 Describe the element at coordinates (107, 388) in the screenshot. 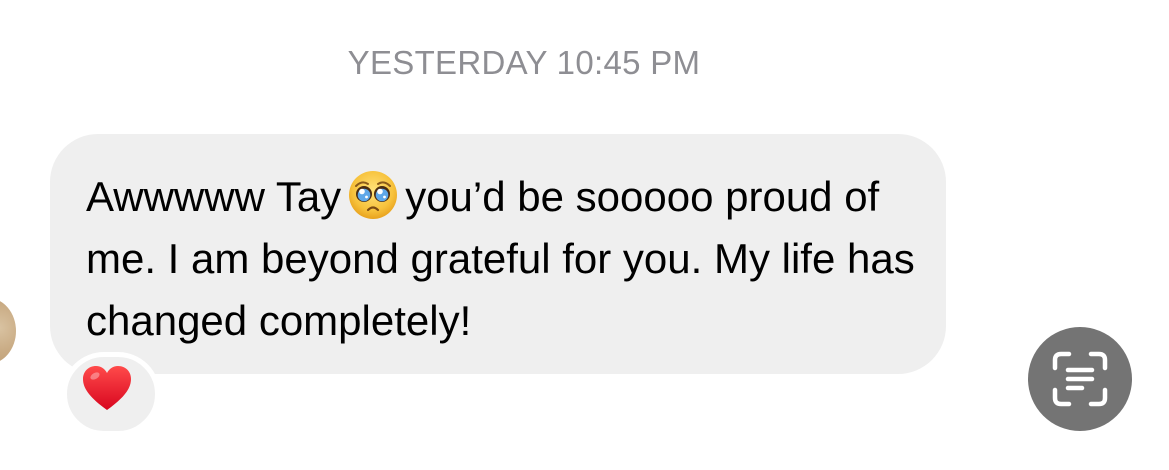

I see `heart-reaction-icon` at that location.